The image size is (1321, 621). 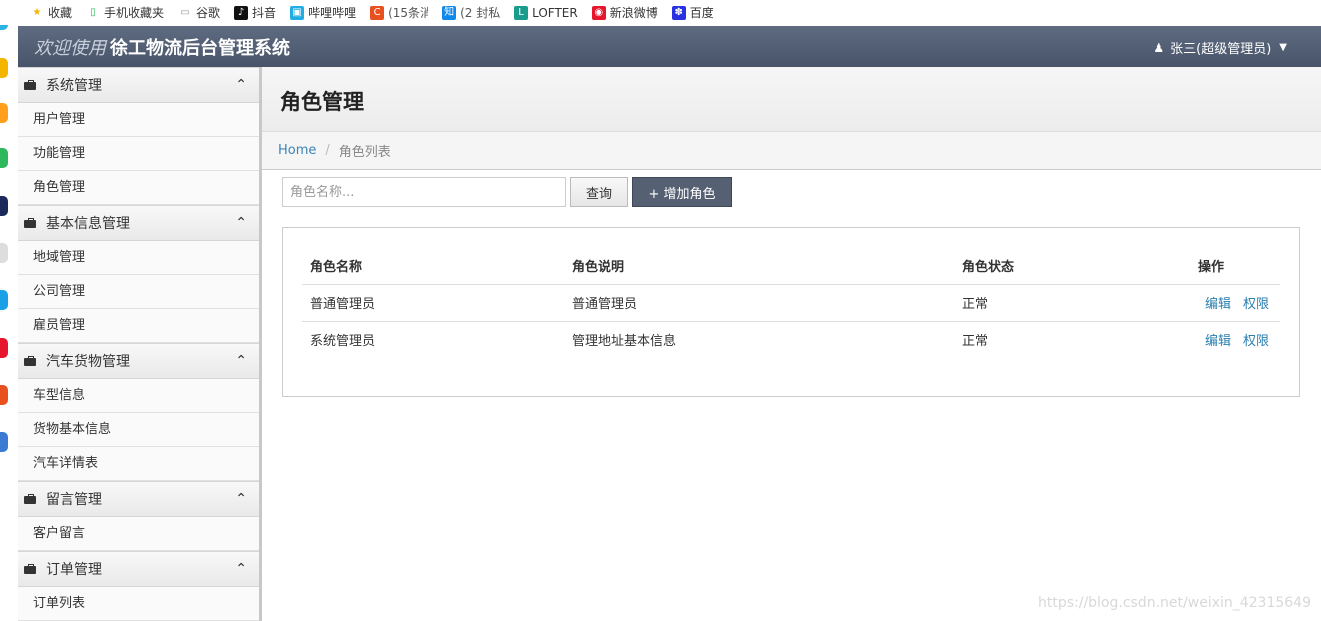 What do you see at coordinates (138, 188) in the screenshot?
I see `sidebar-item: 角色管理` at bounding box center [138, 188].